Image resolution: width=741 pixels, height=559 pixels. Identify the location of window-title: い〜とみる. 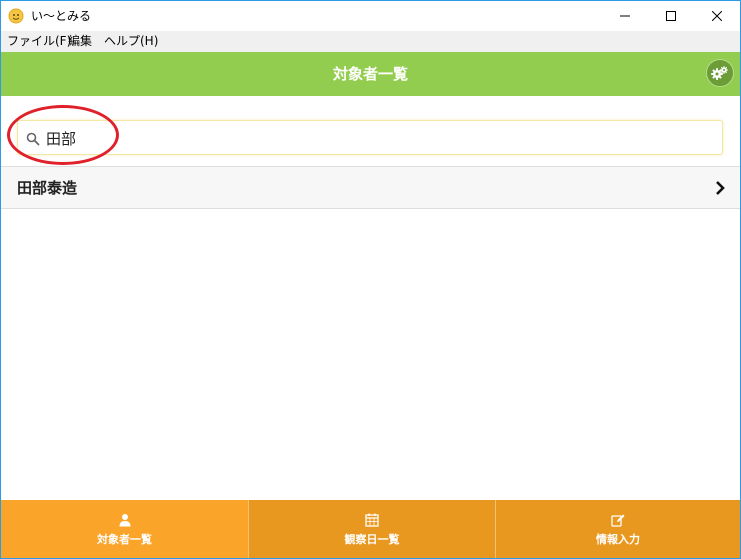
(61, 16).